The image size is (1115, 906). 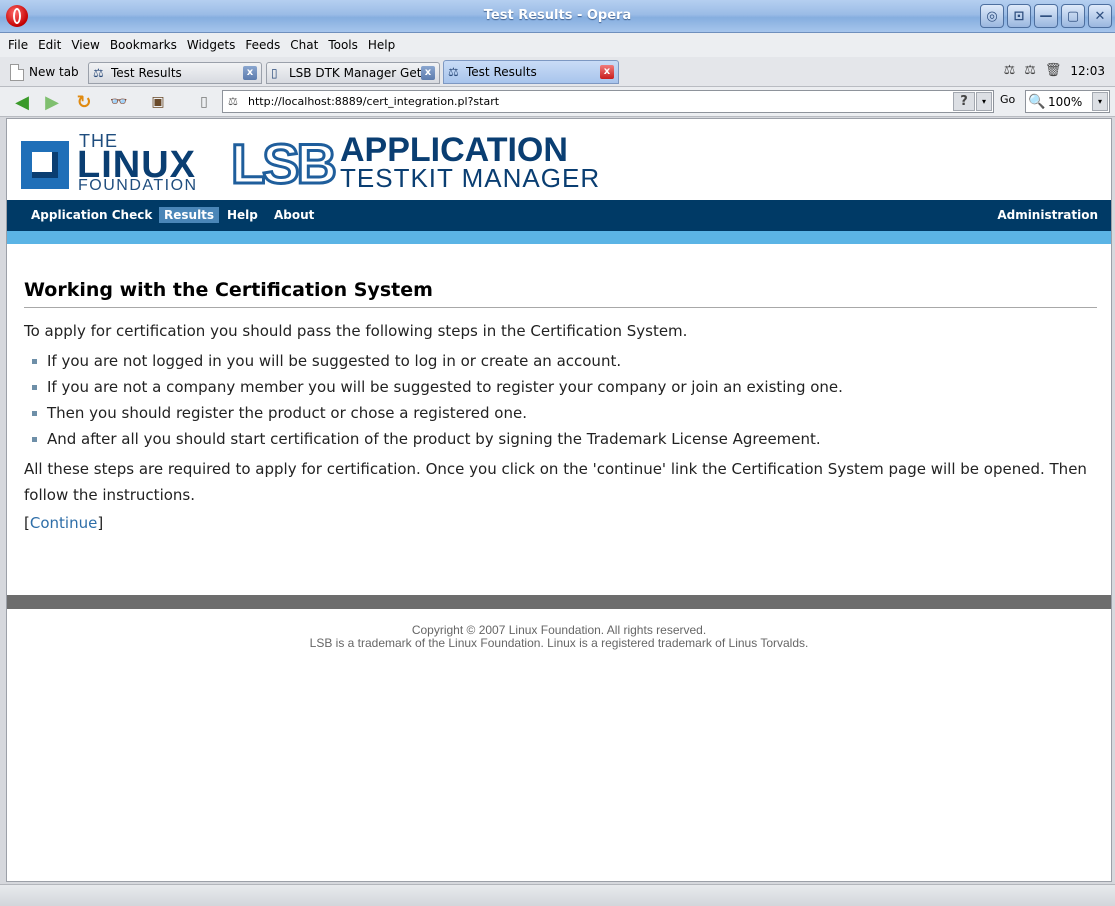 I want to click on nav-application-check: Application Check, so click(x=91, y=215).